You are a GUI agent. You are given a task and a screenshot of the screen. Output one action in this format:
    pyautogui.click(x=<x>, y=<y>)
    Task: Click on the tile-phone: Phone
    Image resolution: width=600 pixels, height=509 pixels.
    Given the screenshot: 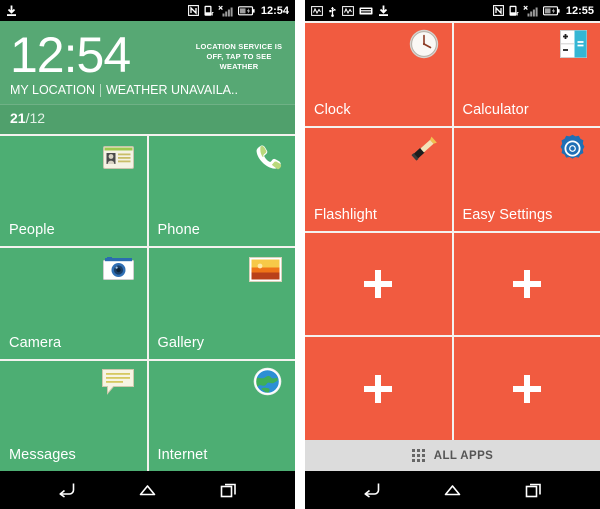 What is the action you would take?
    pyautogui.click(x=221, y=191)
    